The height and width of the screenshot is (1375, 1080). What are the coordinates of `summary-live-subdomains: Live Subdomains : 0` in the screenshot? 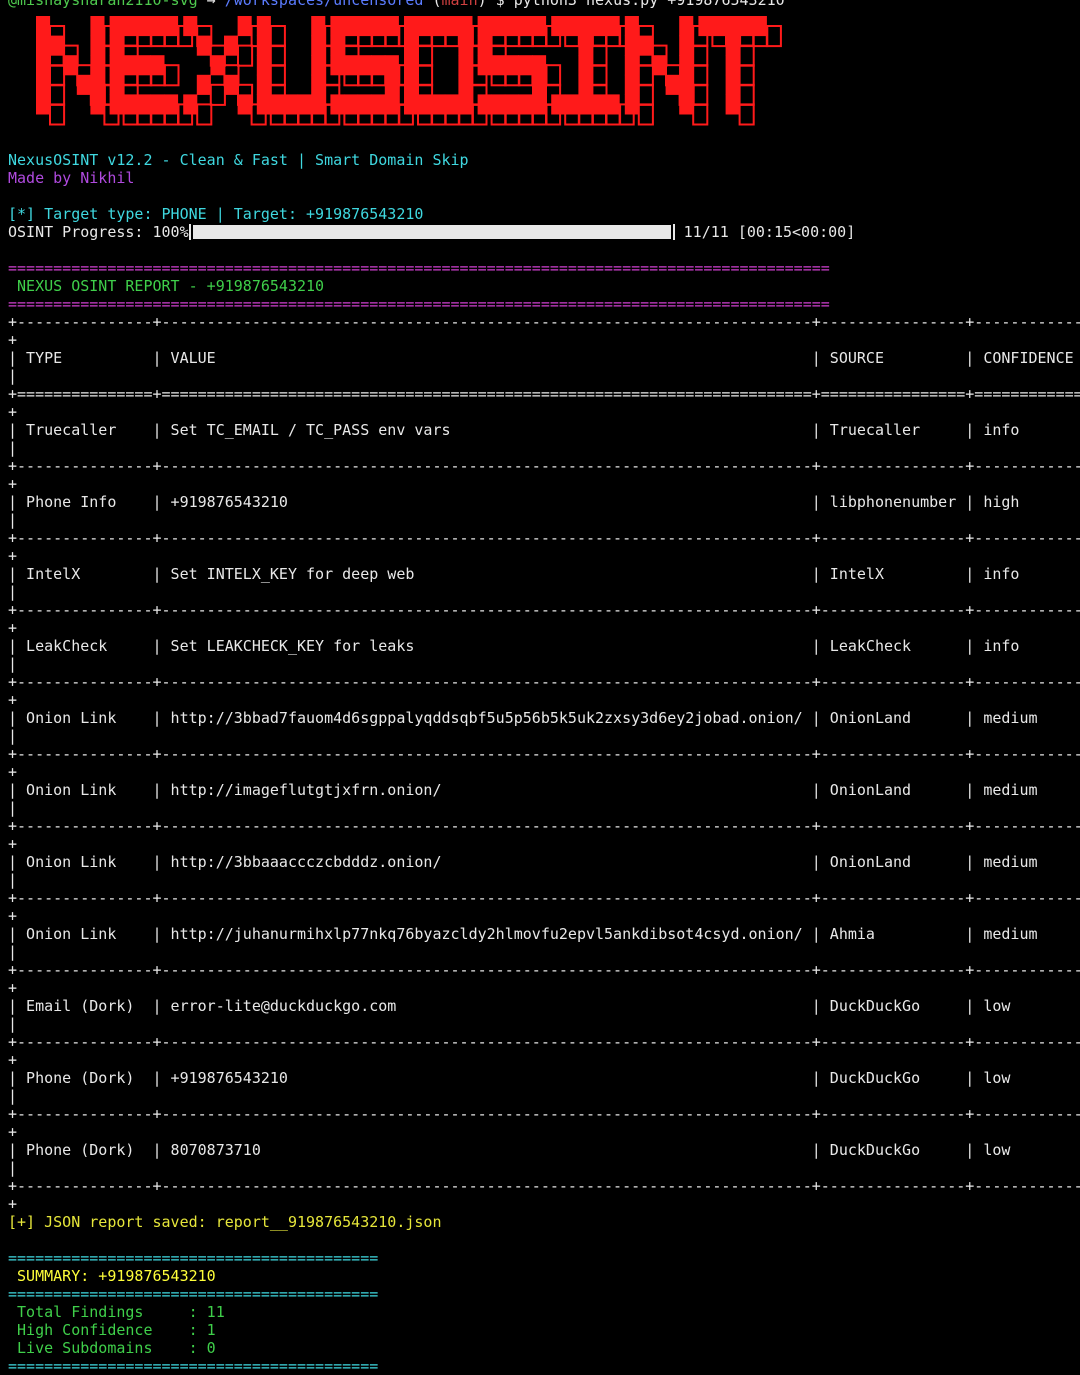 It's located at (112, 1348).